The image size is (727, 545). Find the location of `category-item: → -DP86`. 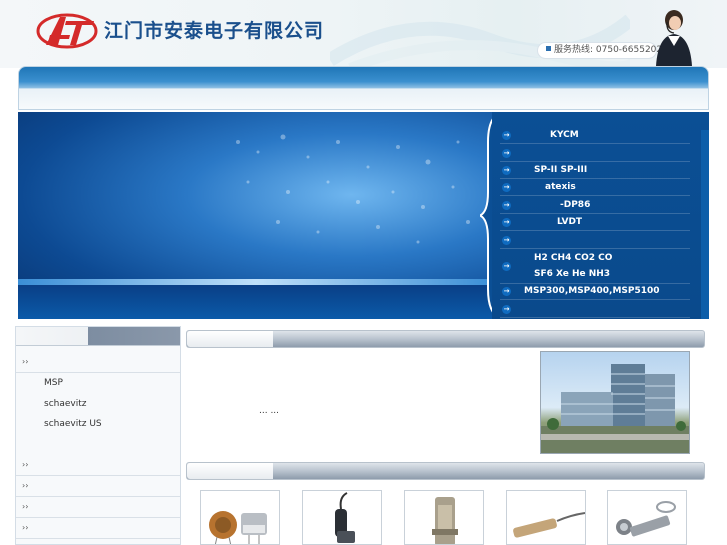

category-item: → -DP86 is located at coordinates (595, 205).